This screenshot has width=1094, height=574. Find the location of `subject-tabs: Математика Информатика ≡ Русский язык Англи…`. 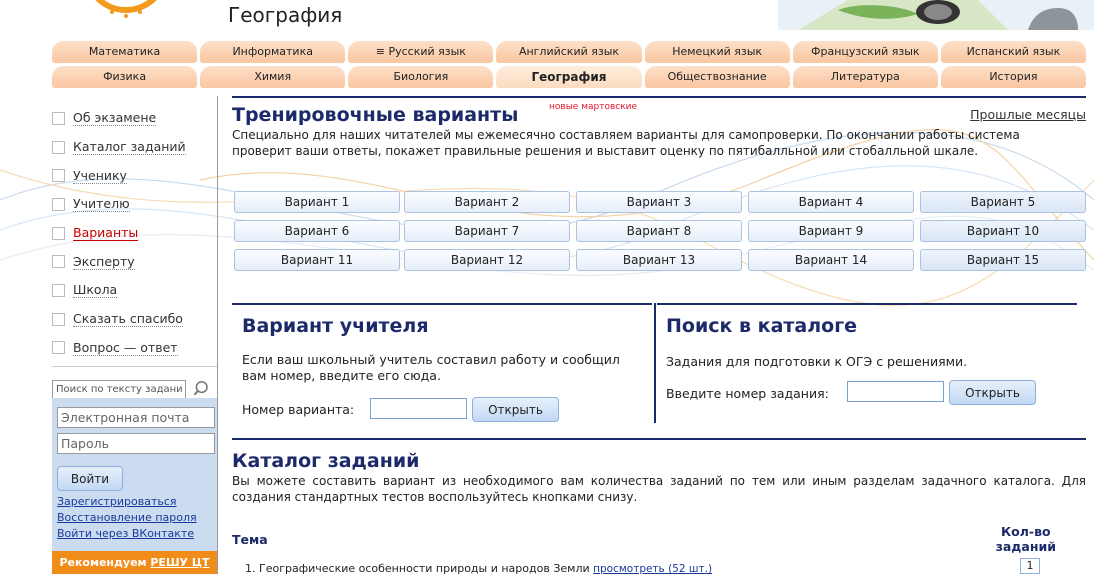

subject-tabs: Математика Информатика ≡ Русский язык Англи… is located at coordinates (569, 66).